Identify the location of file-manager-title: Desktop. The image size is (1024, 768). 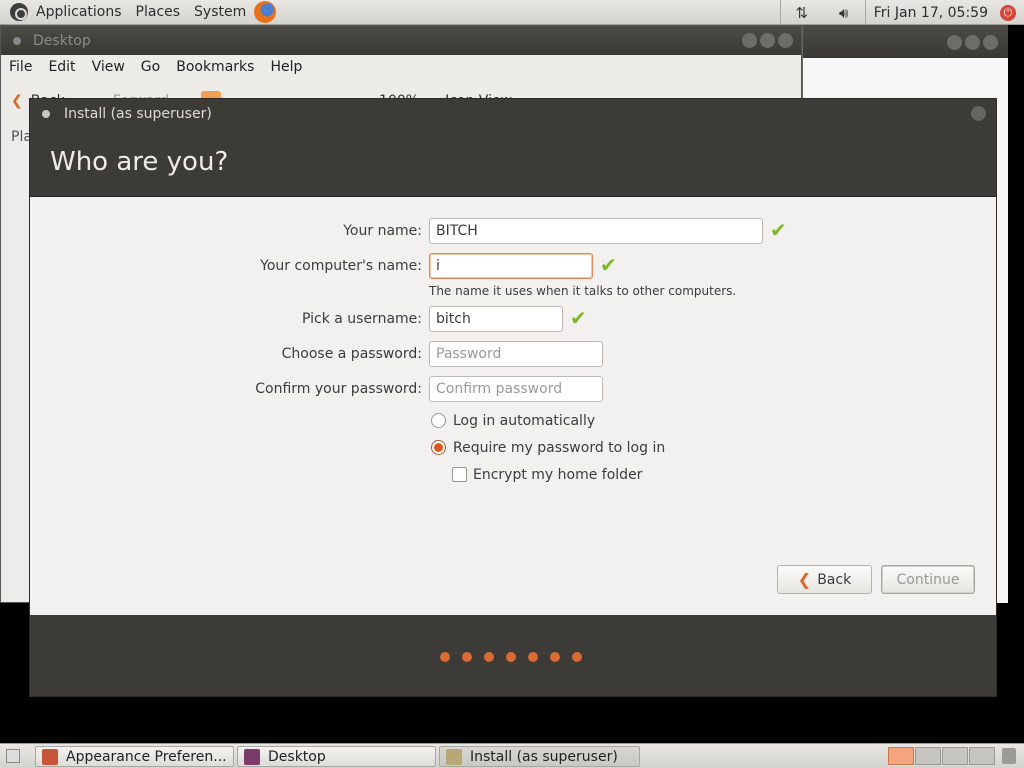
(62, 40).